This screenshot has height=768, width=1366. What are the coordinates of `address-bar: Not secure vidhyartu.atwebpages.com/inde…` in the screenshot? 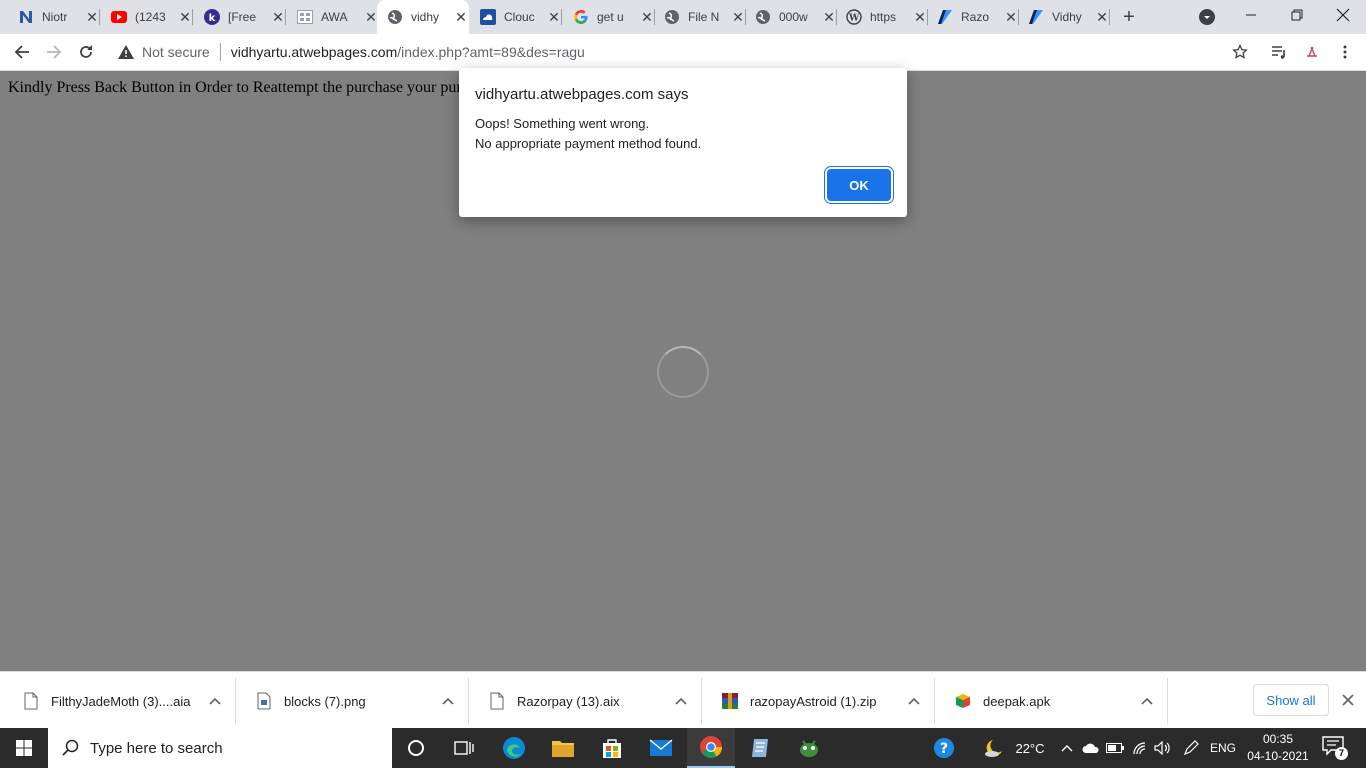 It's located at (685, 52).